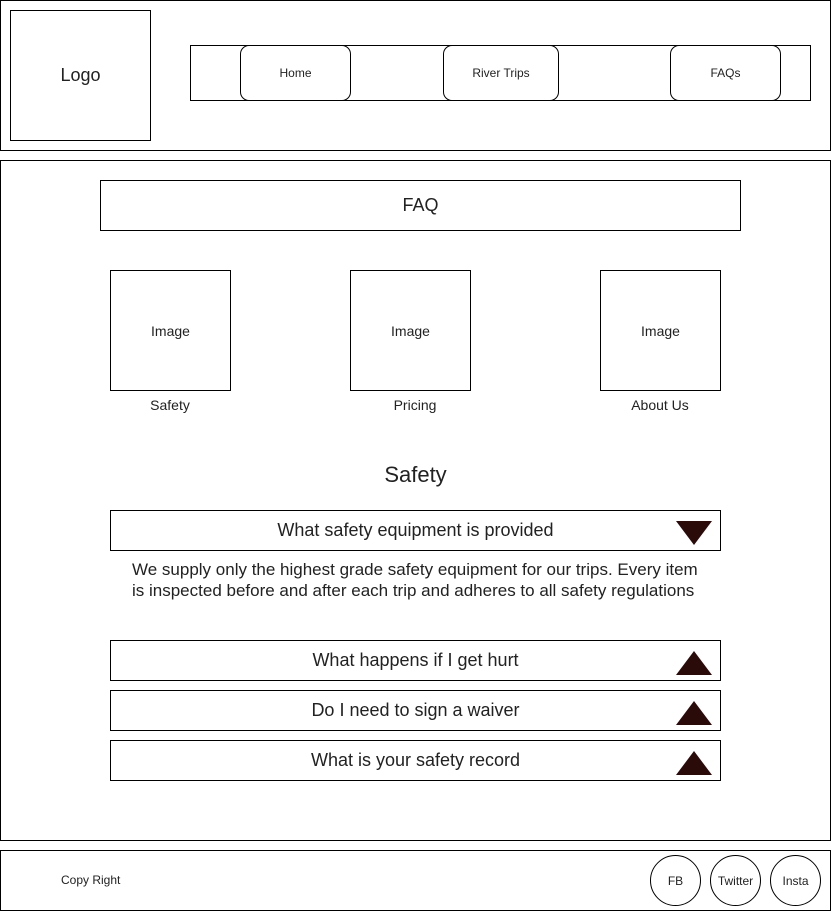 The width and height of the screenshot is (831, 911). Describe the element at coordinates (415, 880) in the screenshot. I see `site-footer` at that location.